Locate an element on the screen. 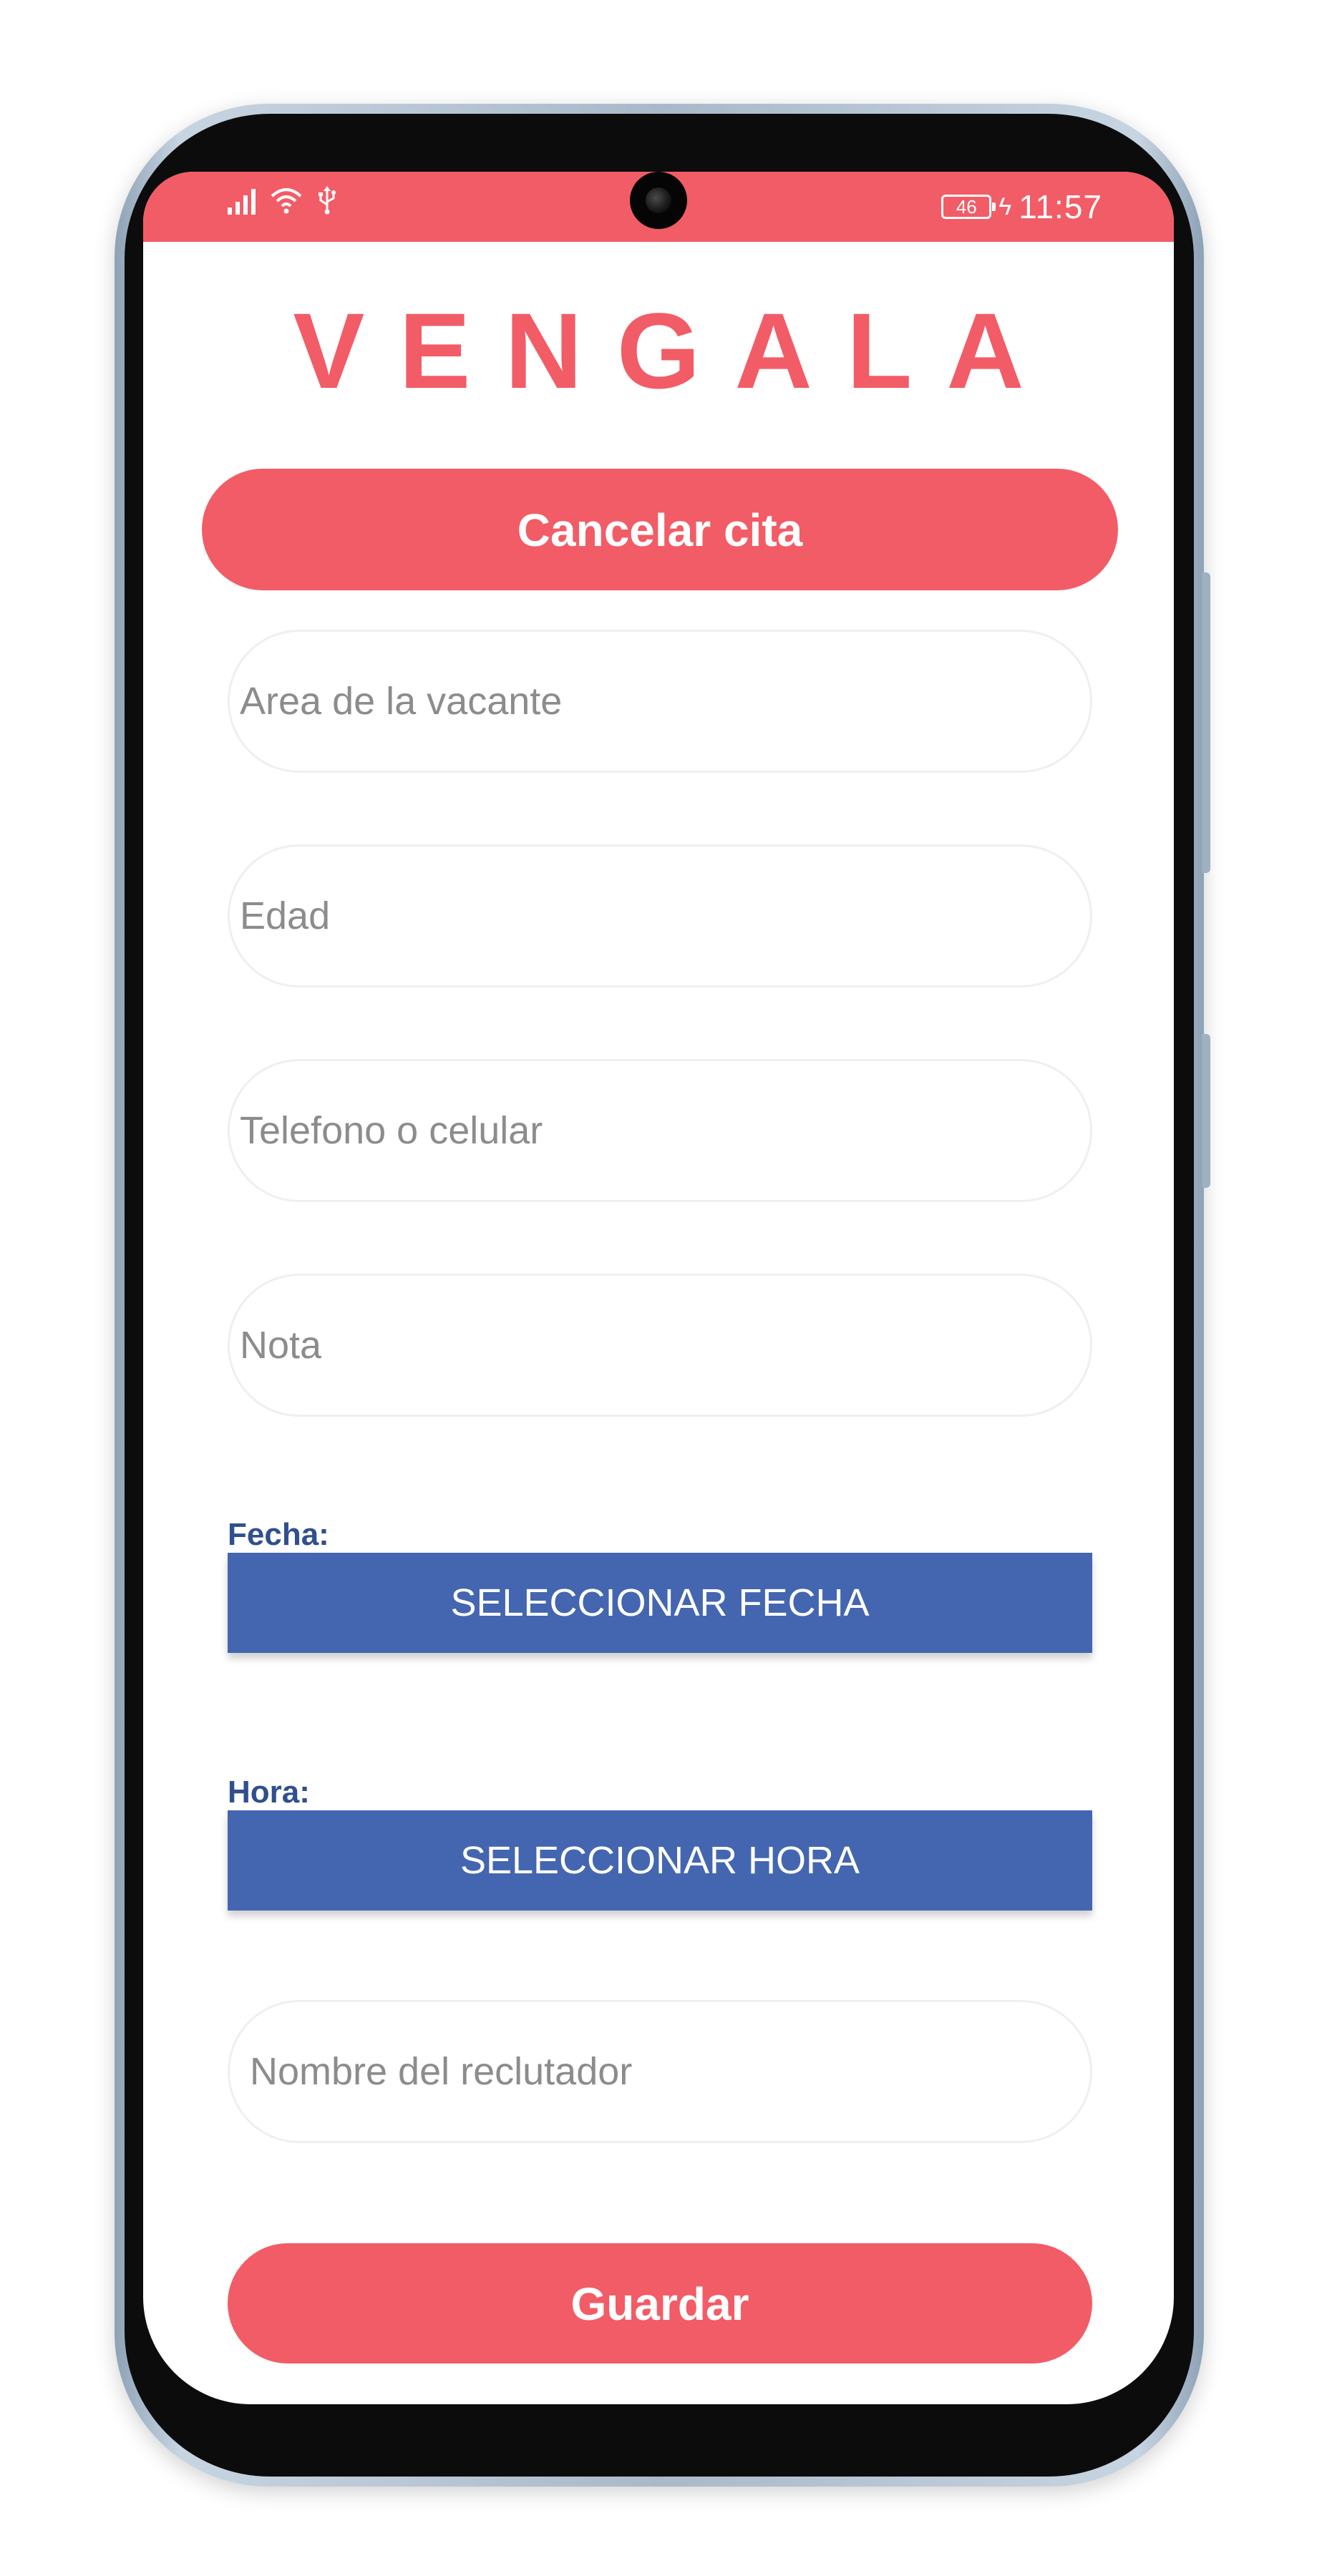 The height and width of the screenshot is (2576, 1317). save-button: Guardar is located at coordinates (660, 2303).